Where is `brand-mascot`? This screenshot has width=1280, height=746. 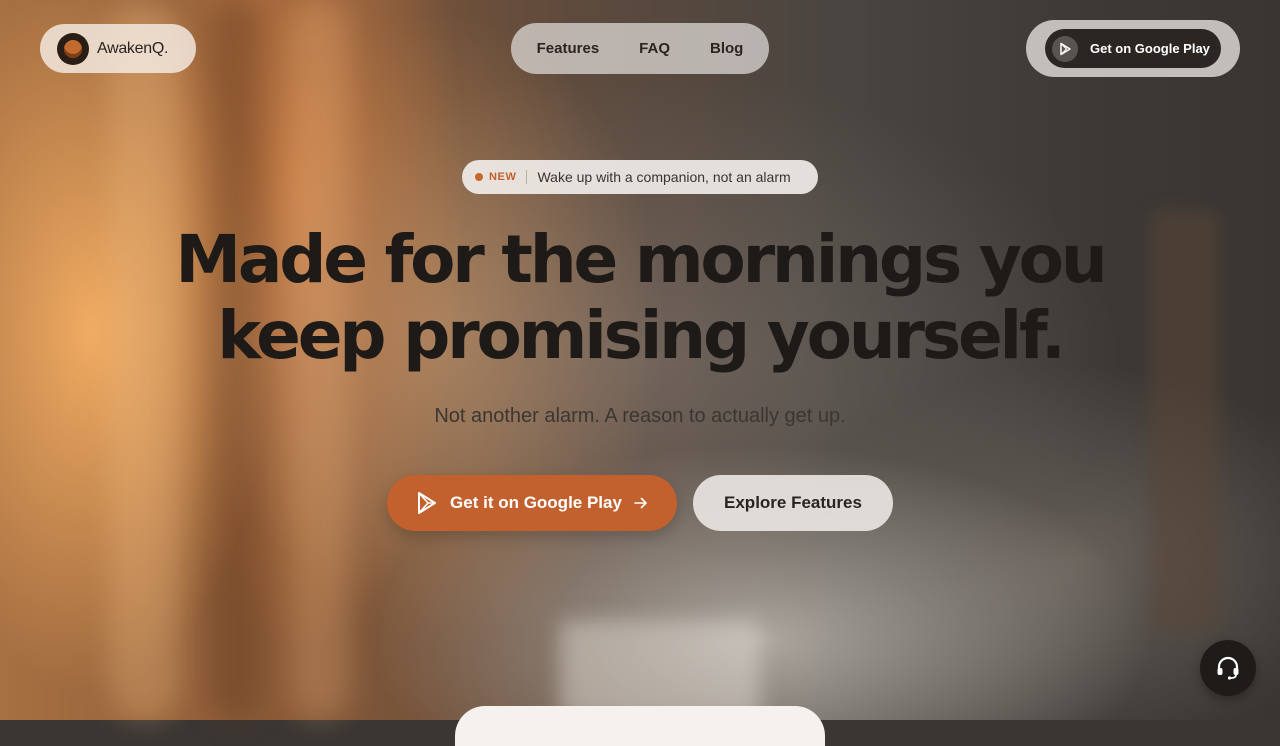
brand-mascot is located at coordinates (73, 48).